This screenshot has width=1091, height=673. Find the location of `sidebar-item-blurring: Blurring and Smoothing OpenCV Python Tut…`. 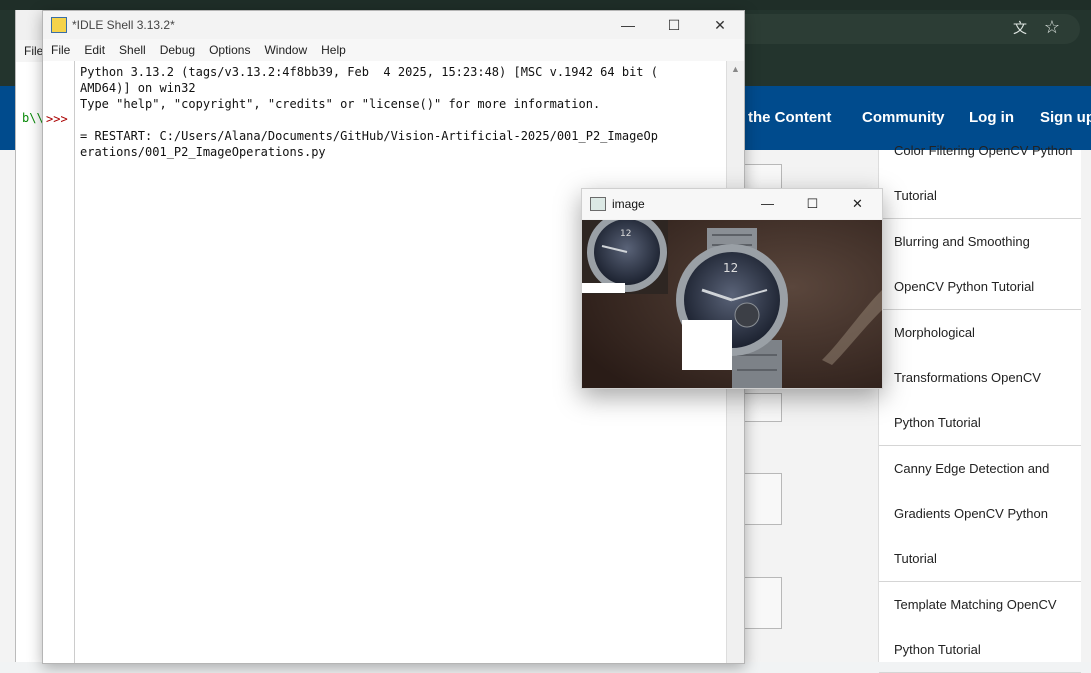

sidebar-item-blurring: Blurring and Smoothing OpenCV Python Tut… is located at coordinates (980, 264).